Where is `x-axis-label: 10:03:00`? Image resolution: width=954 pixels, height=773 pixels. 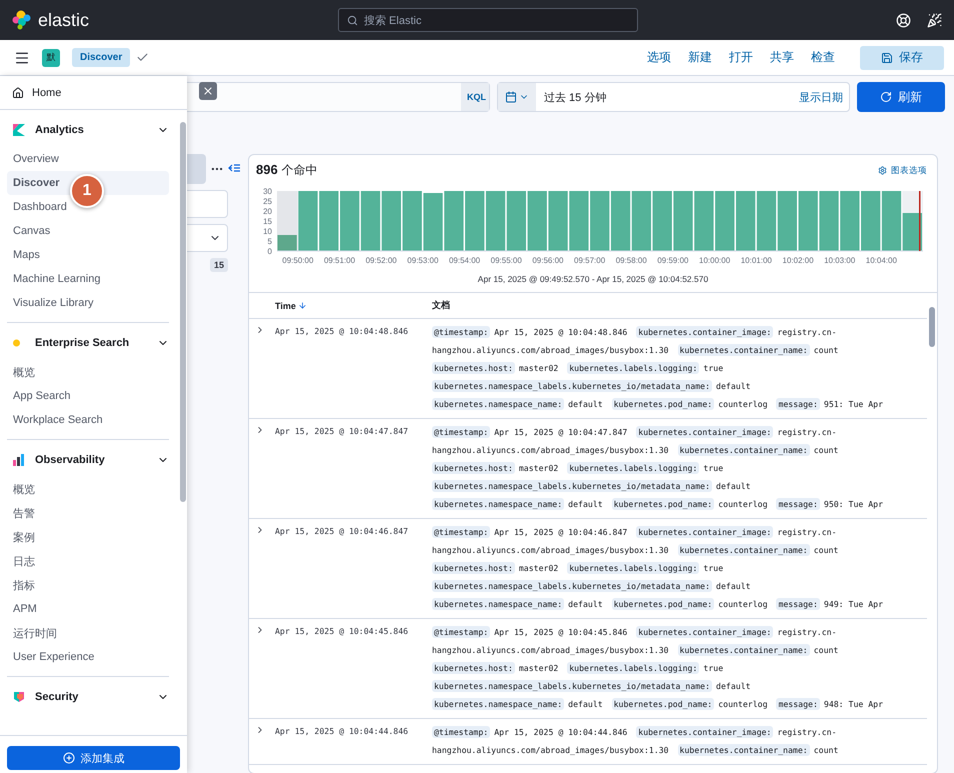
x-axis-label: 10:03:00 is located at coordinates (840, 260).